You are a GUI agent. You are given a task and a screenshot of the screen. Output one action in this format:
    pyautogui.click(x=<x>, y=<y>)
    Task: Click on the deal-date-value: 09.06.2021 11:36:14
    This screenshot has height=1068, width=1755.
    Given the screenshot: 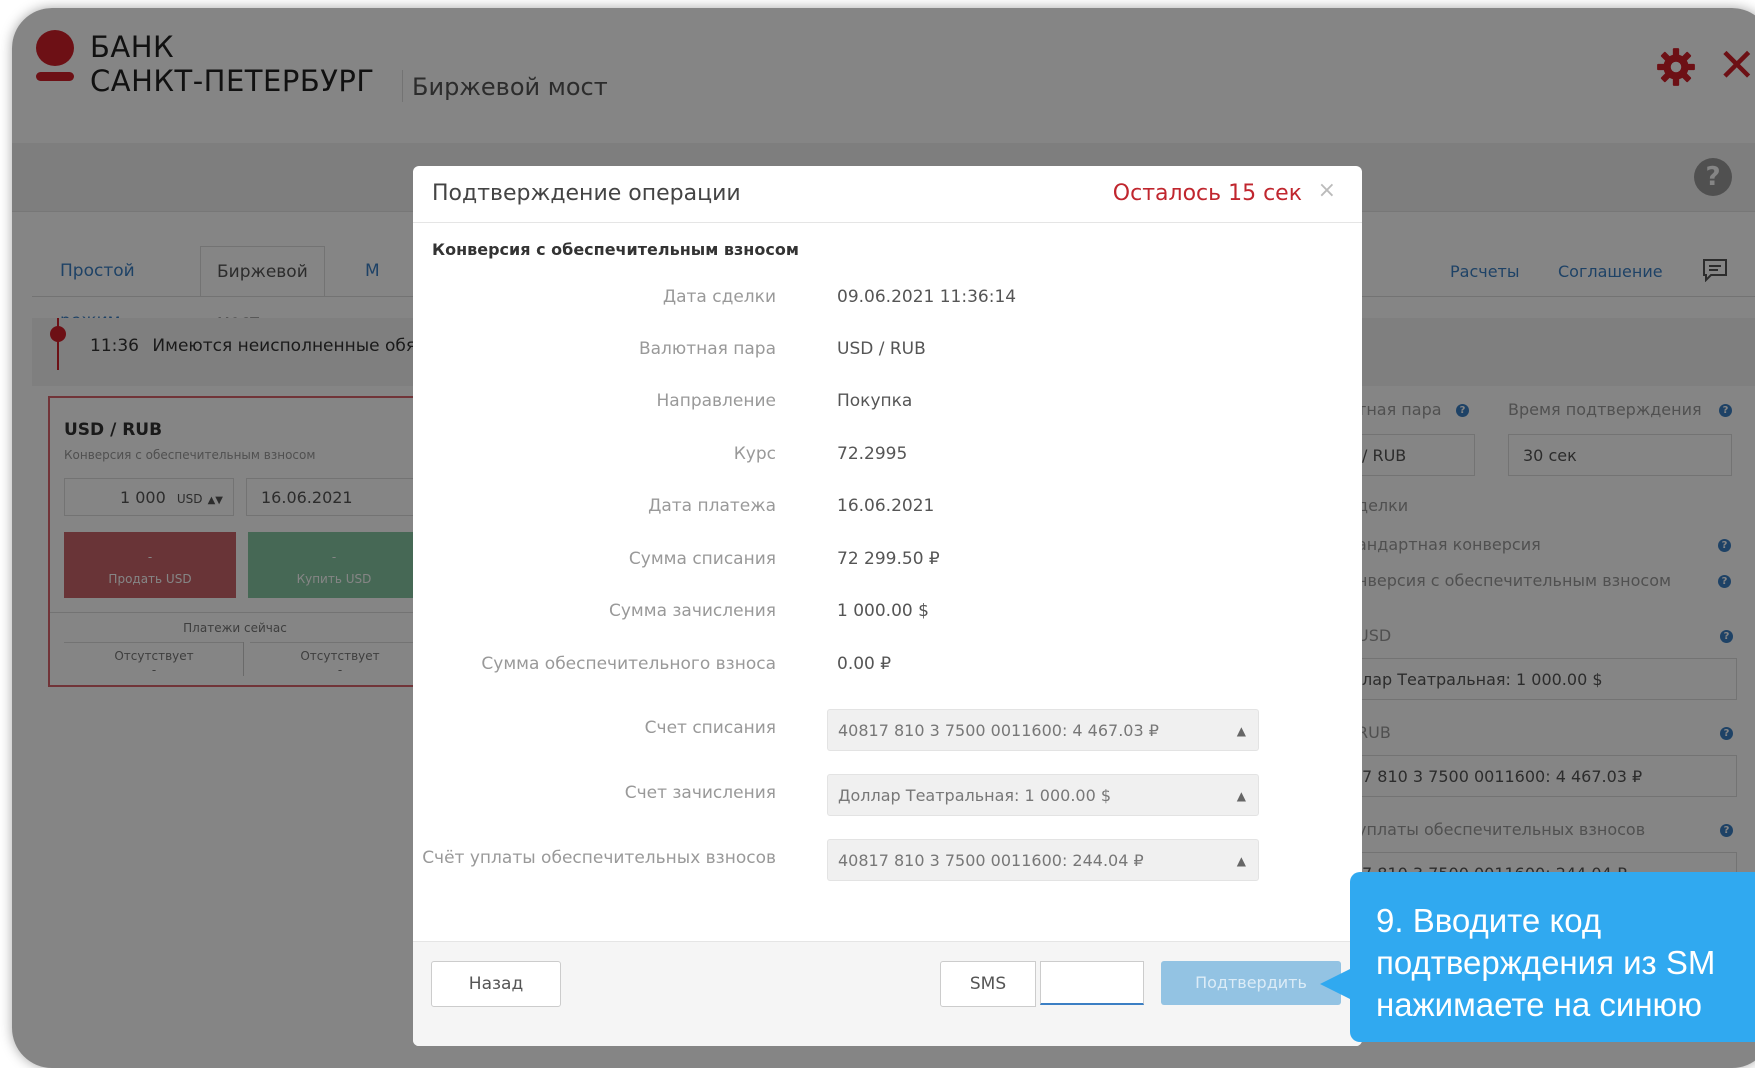 What is the action you would take?
    pyautogui.click(x=927, y=297)
    